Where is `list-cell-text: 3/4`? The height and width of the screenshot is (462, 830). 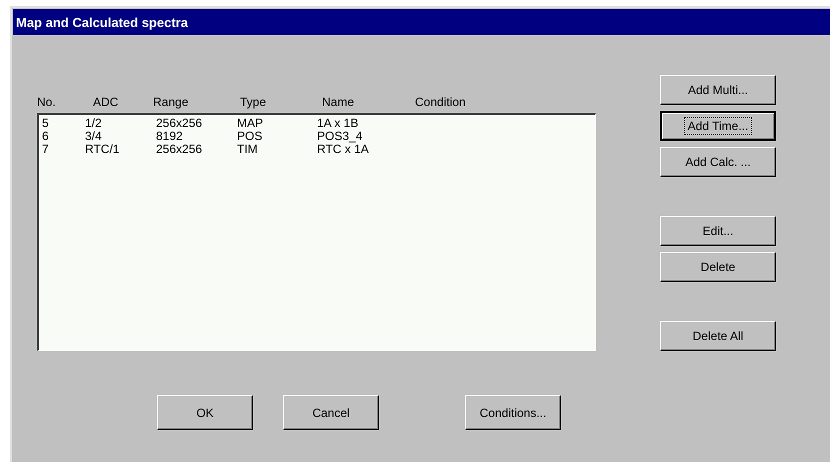 list-cell-text: 3/4 is located at coordinates (94, 136).